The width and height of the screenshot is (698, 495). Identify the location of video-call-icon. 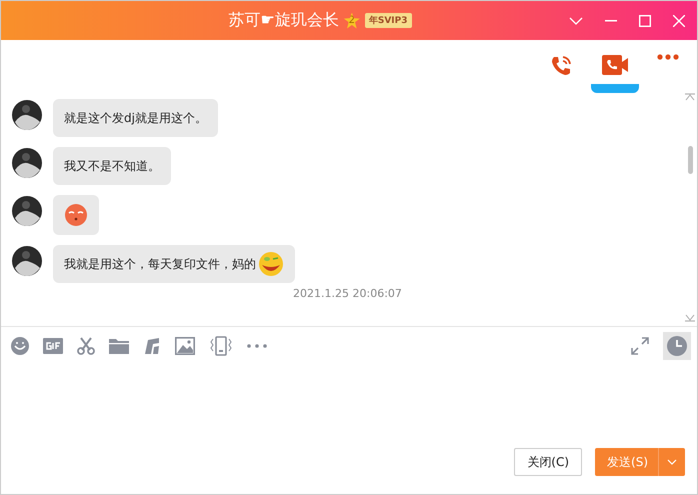
(615, 65).